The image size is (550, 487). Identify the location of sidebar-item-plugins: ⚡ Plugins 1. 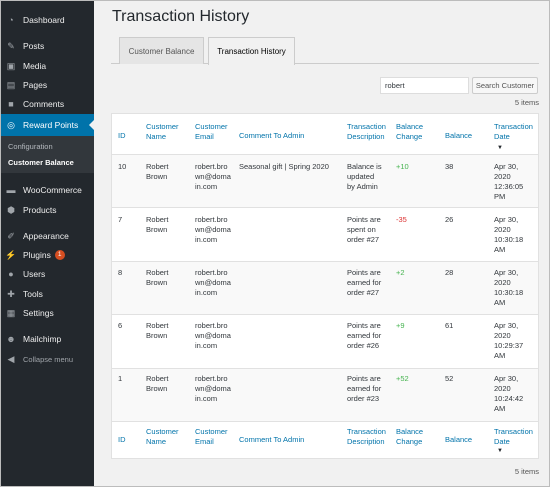
(47, 255).